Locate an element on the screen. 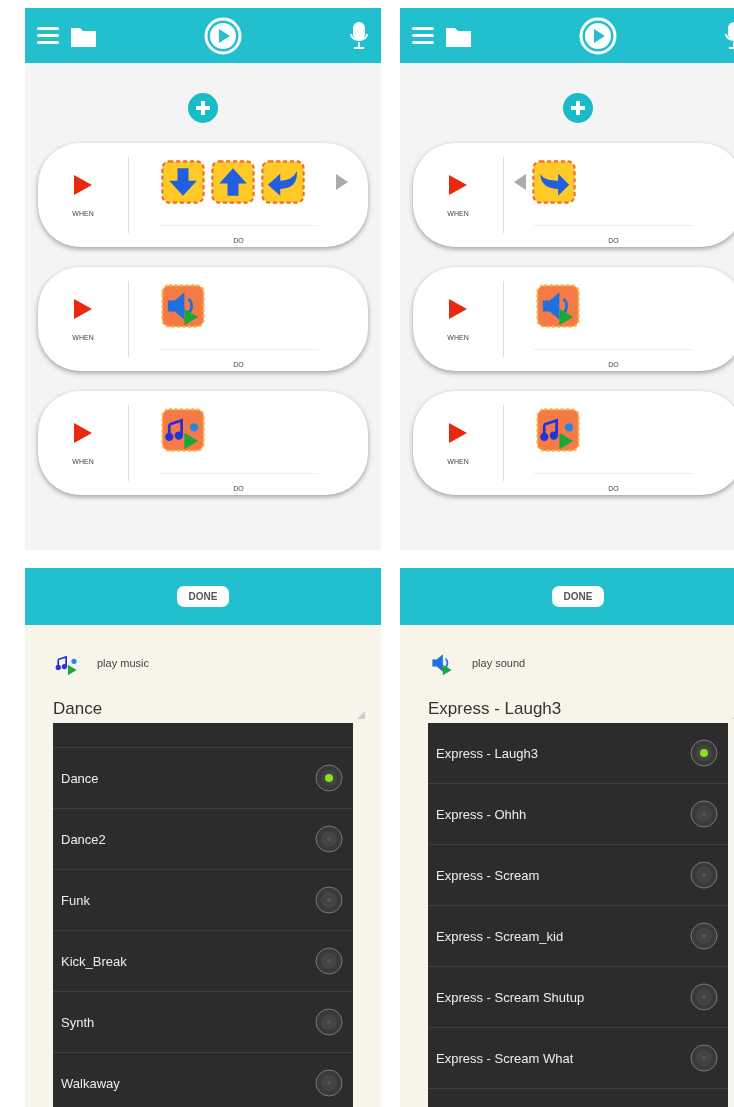 This screenshot has width=734, height=1107. microphone-icon is located at coordinates (359, 35).